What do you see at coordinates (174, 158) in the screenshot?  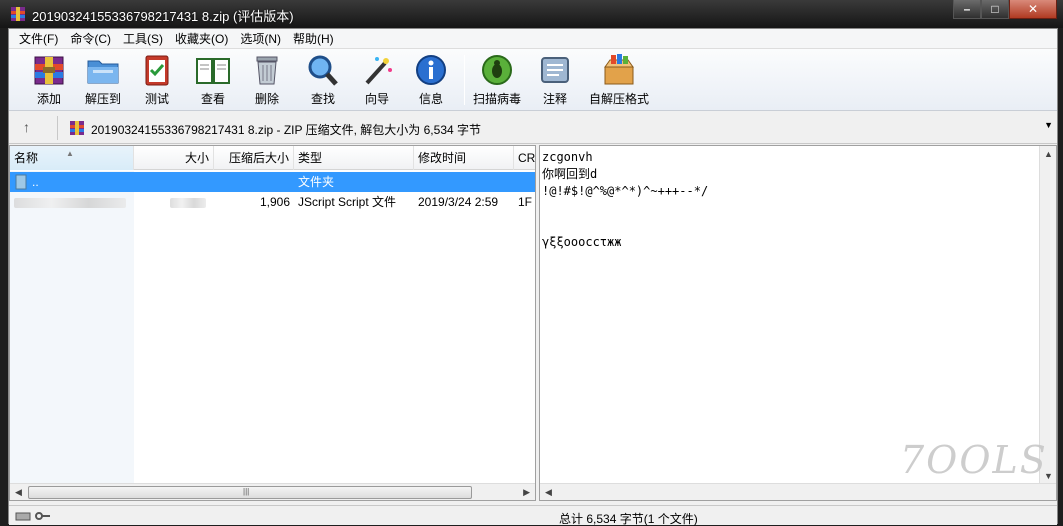 I see `column-size: 大小` at bounding box center [174, 158].